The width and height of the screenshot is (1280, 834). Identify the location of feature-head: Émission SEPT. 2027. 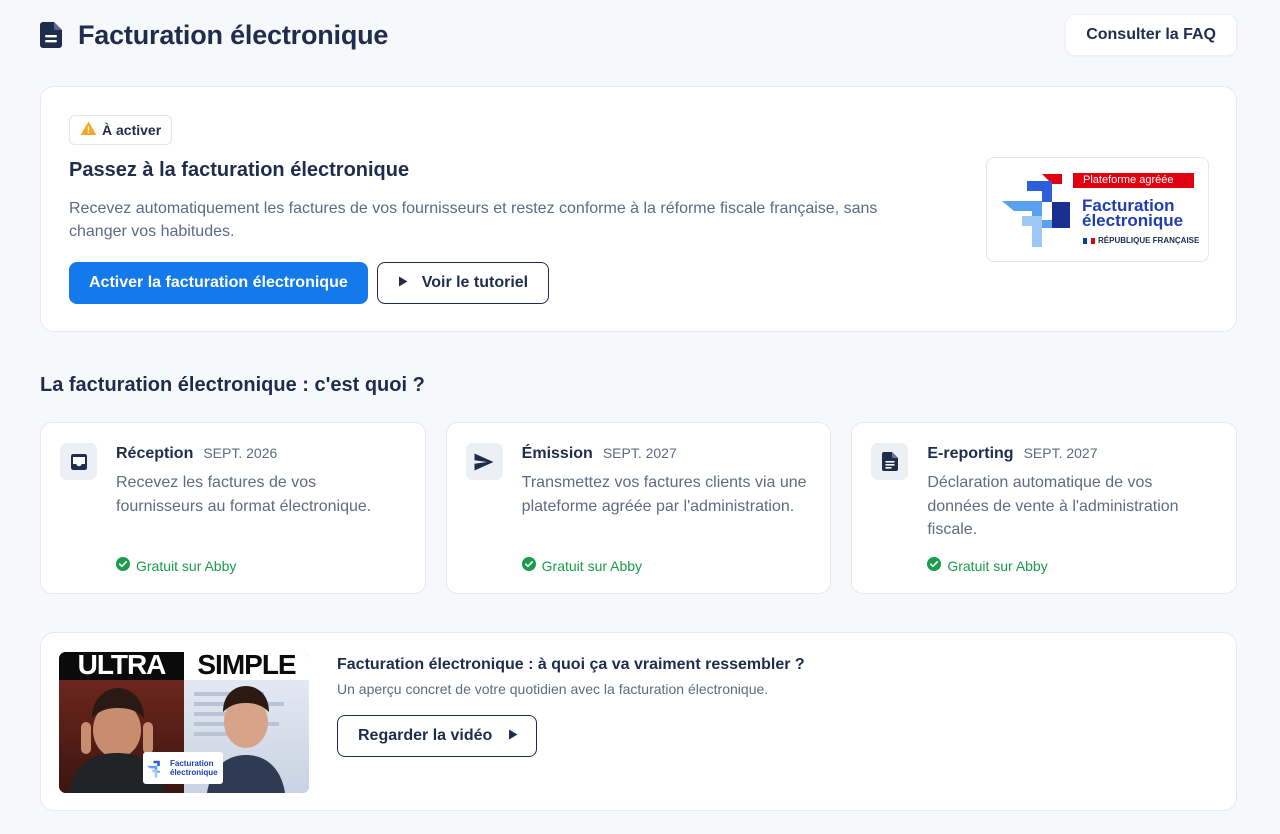
(599, 454).